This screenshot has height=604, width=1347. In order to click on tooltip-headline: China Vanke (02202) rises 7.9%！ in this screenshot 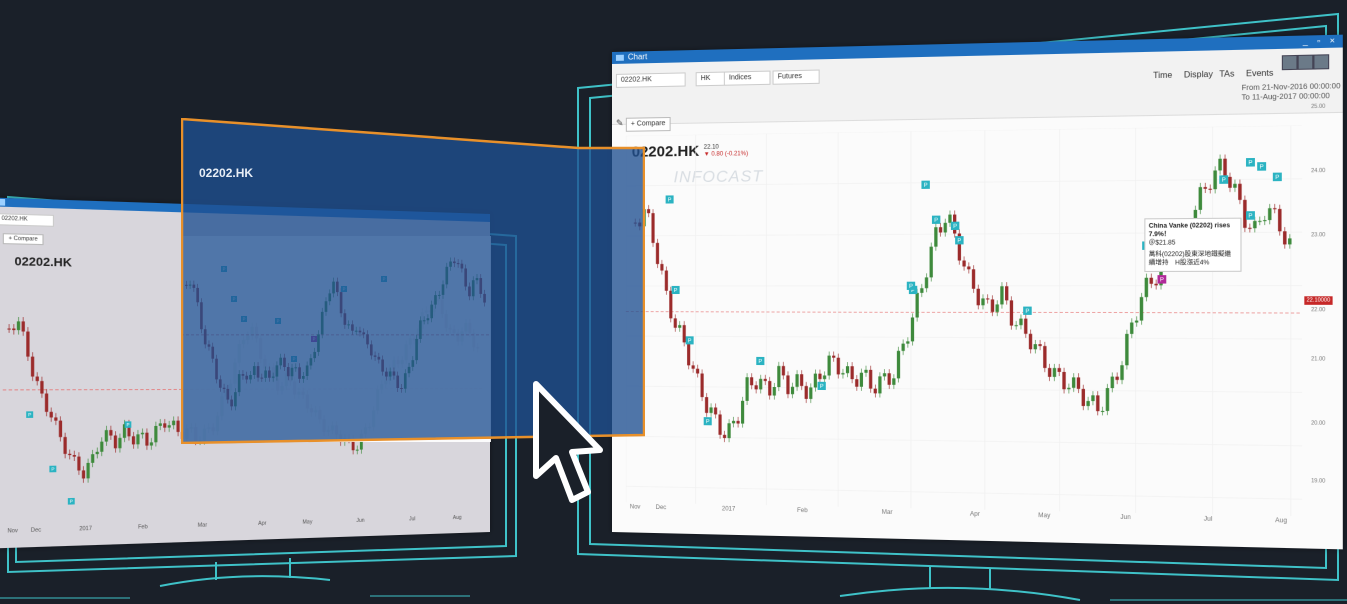, I will do `click(1189, 231)`.